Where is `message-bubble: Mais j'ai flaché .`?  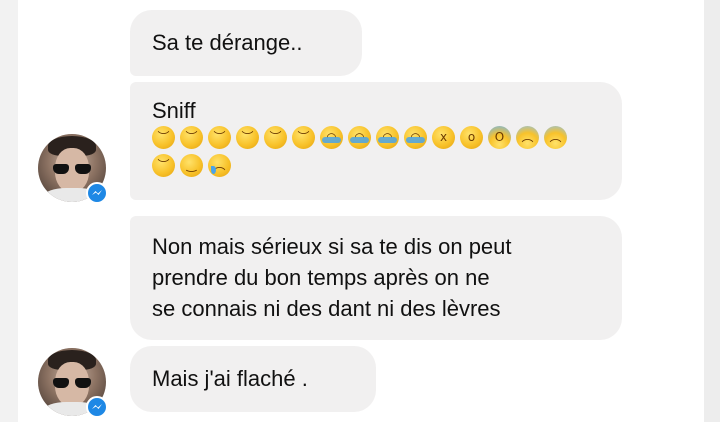
message-bubble: Mais j'ai flaché . is located at coordinates (253, 379).